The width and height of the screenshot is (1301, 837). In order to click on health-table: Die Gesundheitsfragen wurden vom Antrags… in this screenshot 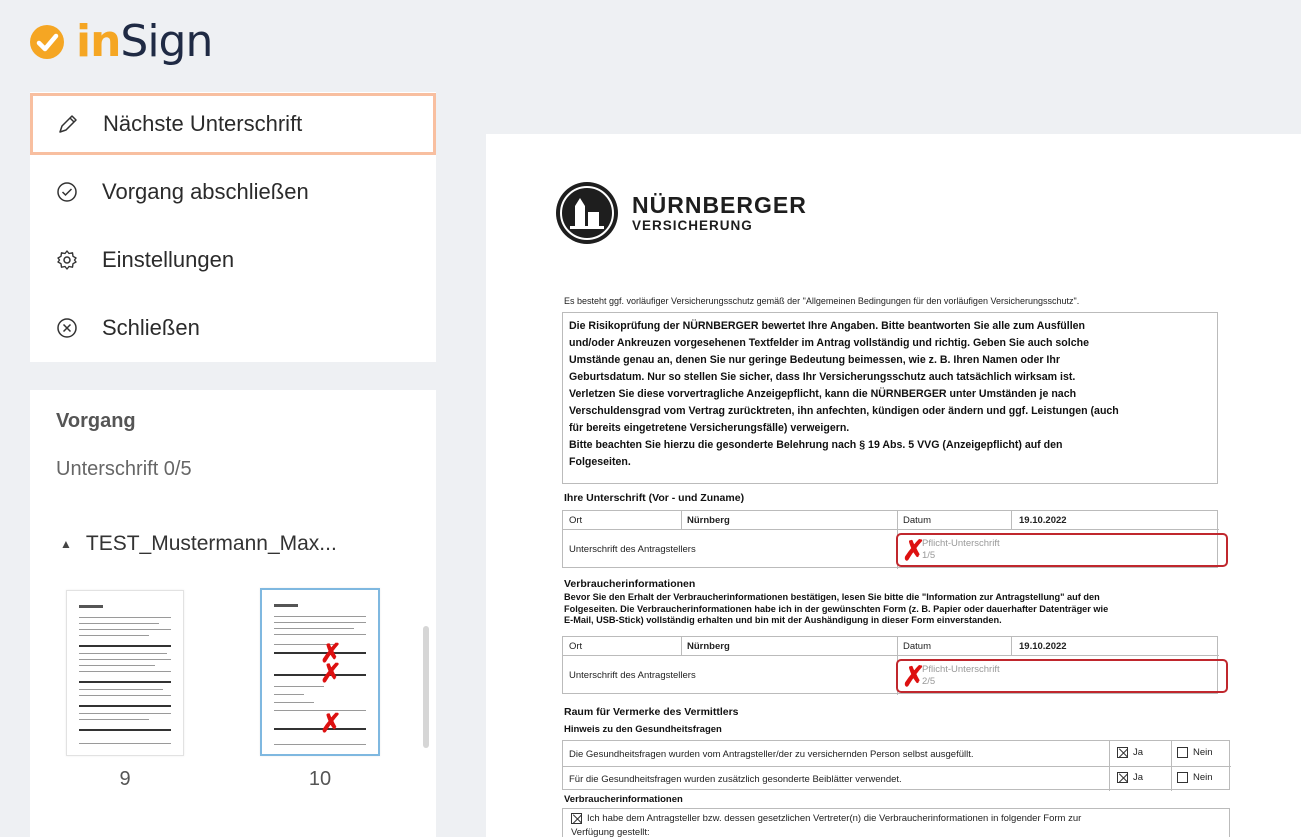, I will do `click(896, 765)`.